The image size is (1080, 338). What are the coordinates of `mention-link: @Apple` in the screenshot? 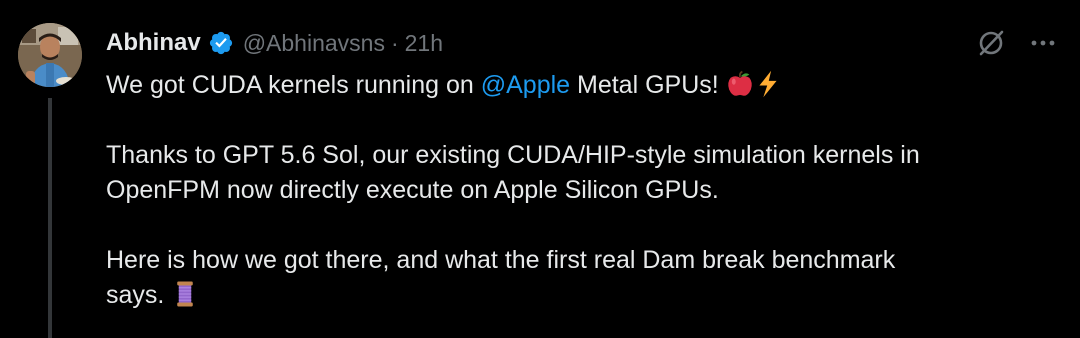 It's located at (525, 85).